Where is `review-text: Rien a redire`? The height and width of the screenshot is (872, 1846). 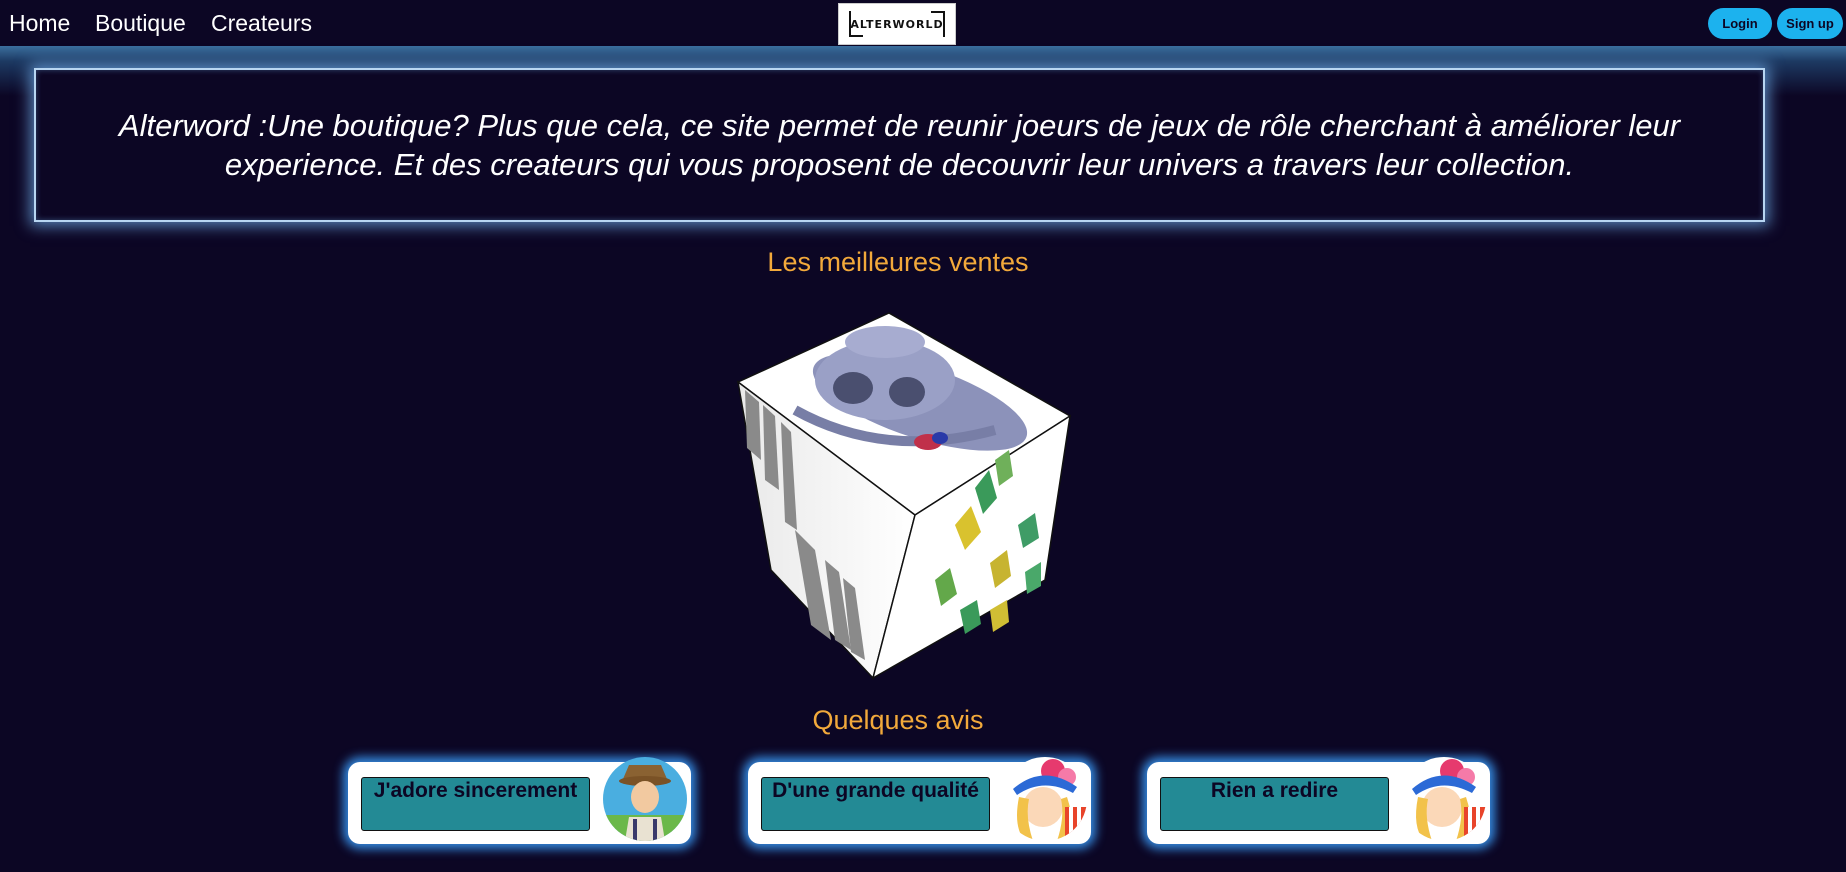 review-text: Rien a redire is located at coordinates (1274, 804).